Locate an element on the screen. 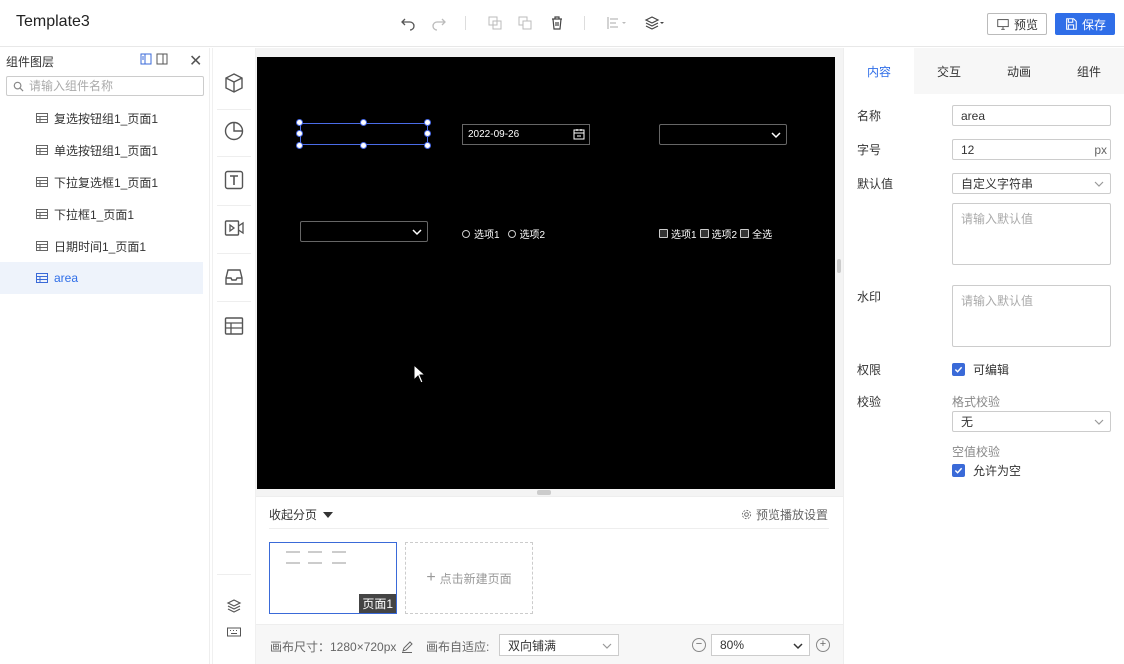 Image resolution: width=1124 pixels, height=664 pixels. allow-empty-checkbox: 允许为空 is located at coordinates (986, 470).